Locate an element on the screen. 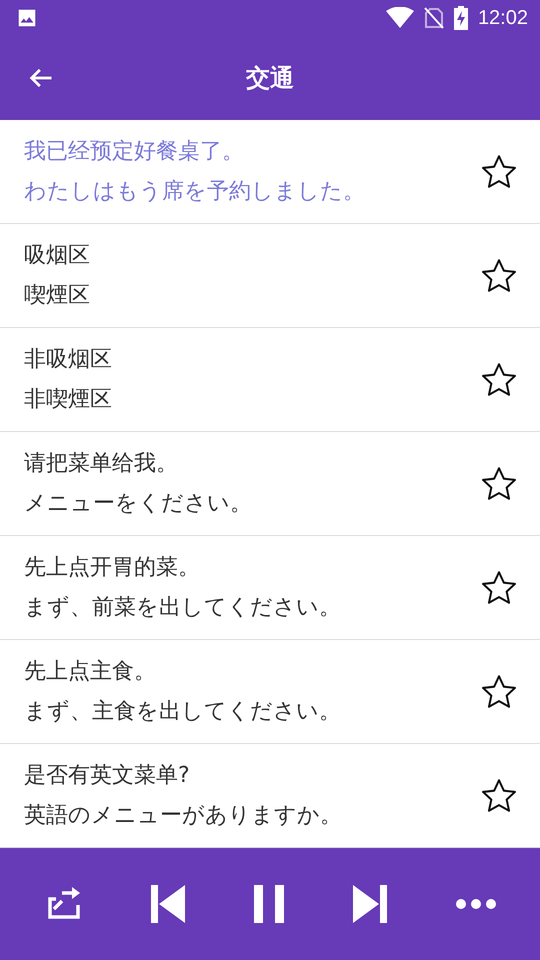  chinese-text: 我已经预定好餐桌了。 is located at coordinates (134, 152).